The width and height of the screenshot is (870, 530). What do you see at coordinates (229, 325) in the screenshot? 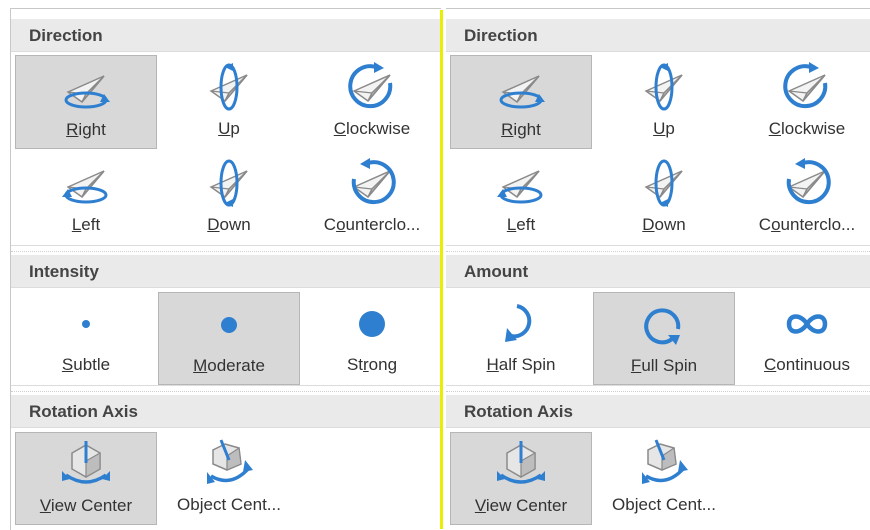
I see `dot-medium-icon` at bounding box center [229, 325].